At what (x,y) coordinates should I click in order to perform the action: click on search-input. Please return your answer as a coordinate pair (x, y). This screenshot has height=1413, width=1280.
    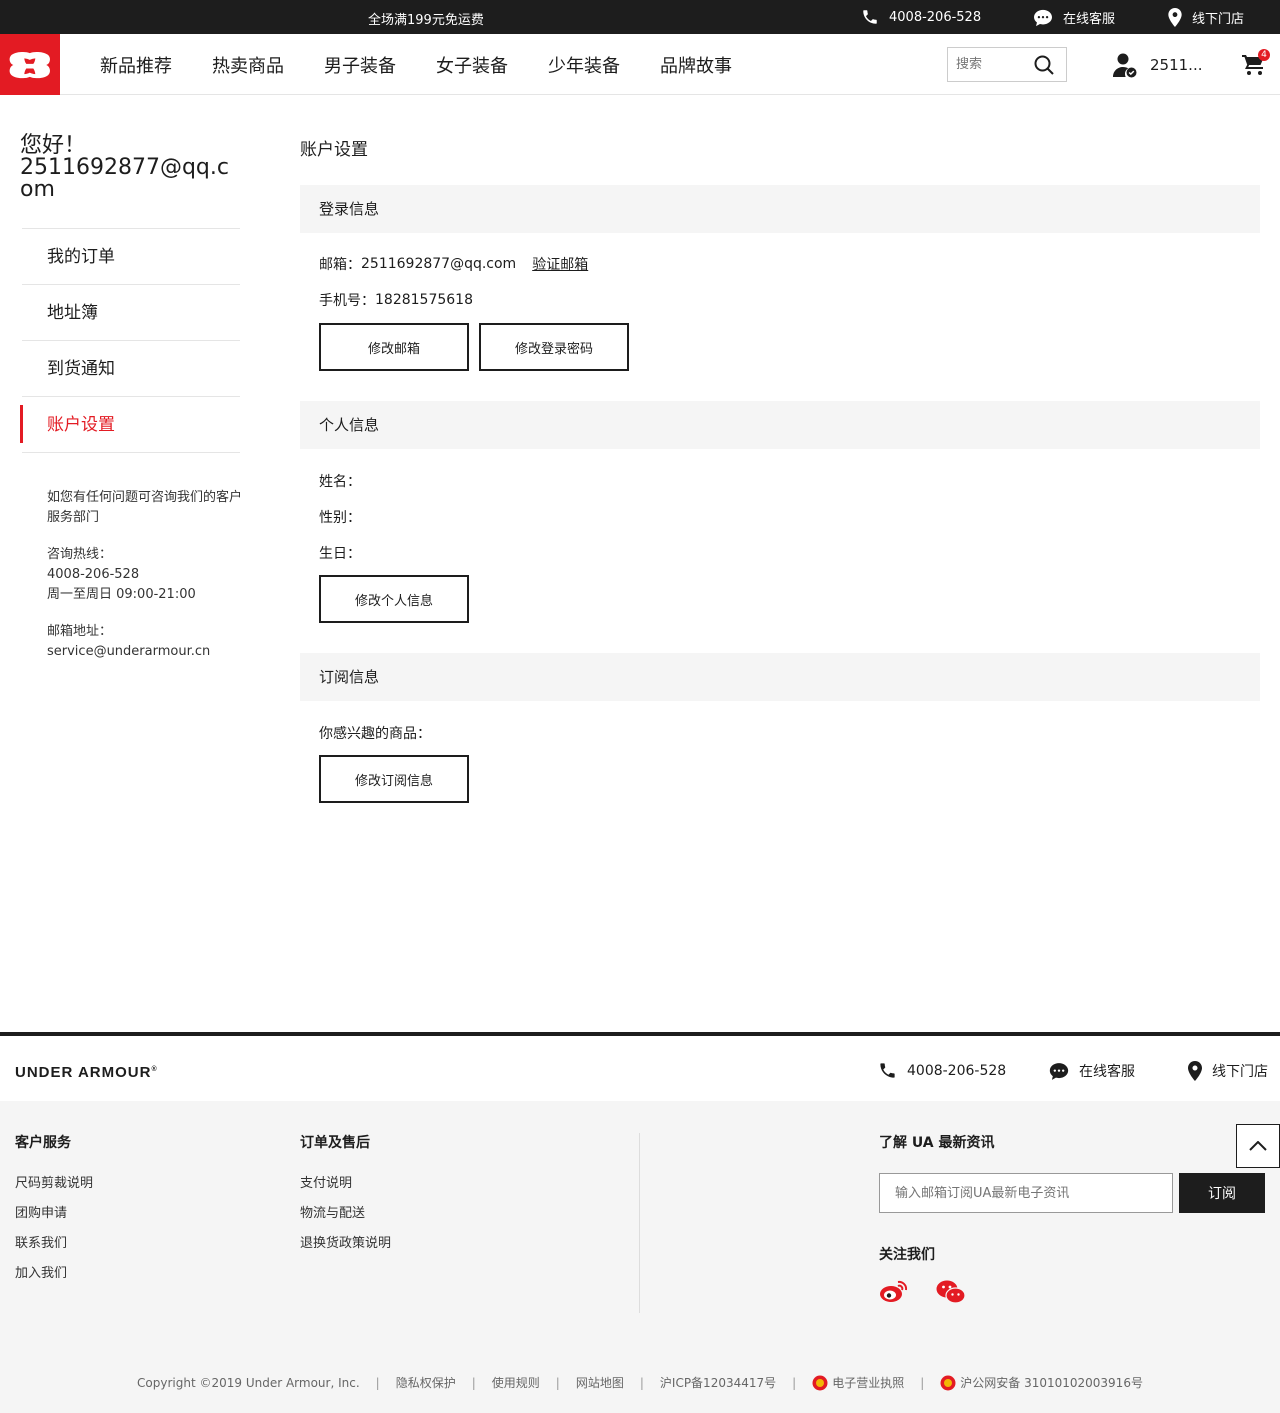
    Looking at the image, I should click on (988, 64).